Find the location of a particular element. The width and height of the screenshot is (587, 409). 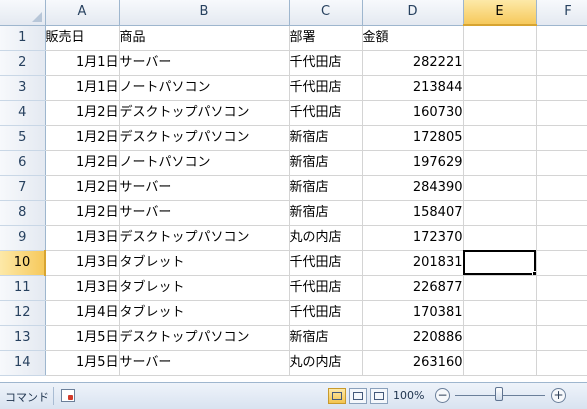

row-header: 2 is located at coordinates (23, 63).